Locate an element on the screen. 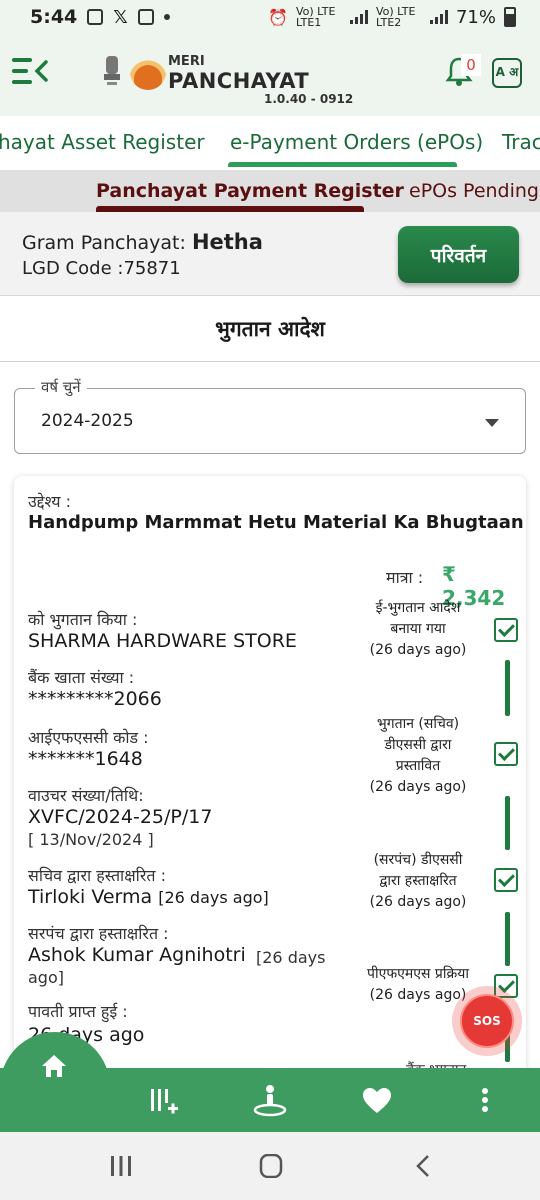  voucher-date: [ 13/Nov/2024 ] is located at coordinates (91, 839).